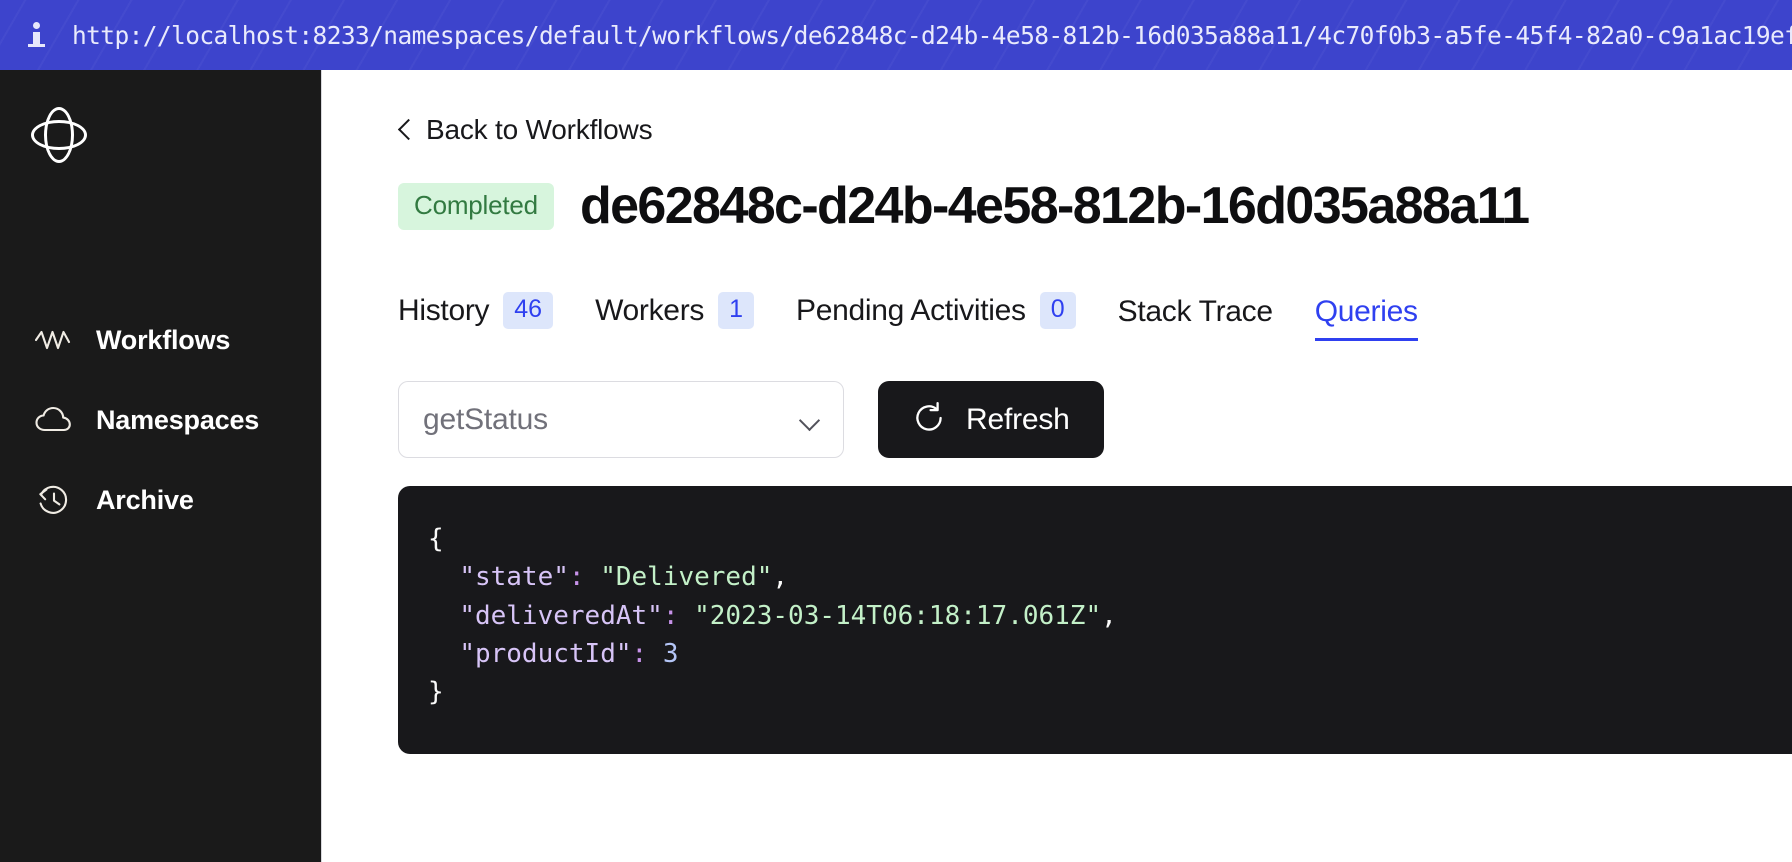 Image resolution: width=1792 pixels, height=862 pixels. What do you see at coordinates (54, 340) in the screenshot?
I see `workflows-zigzag-icon` at bounding box center [54, 340].